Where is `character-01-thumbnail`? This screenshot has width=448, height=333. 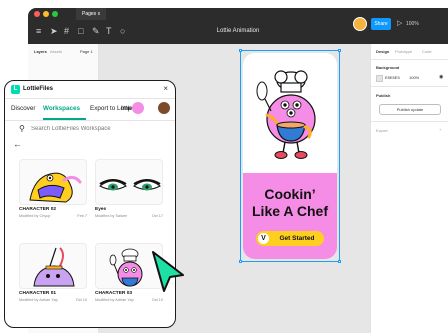
character-01-thumbnail is located at coordinates (54, 267).